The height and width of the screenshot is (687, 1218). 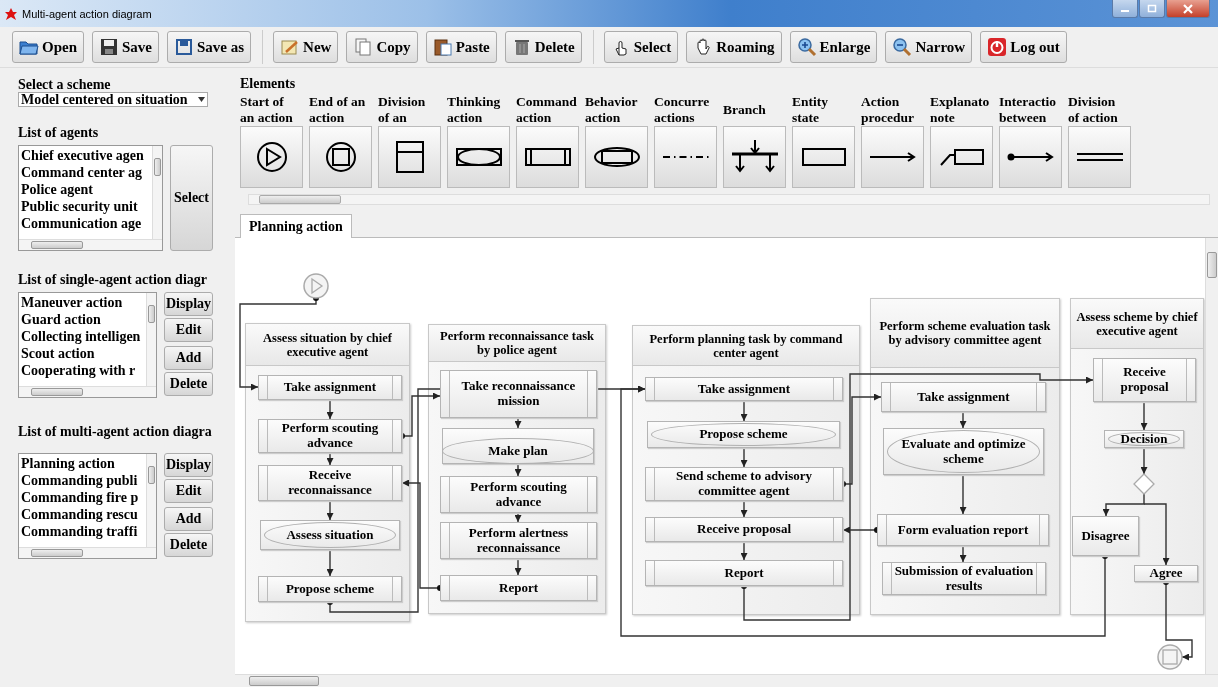 What do you see at coordinates (201, 99) in the screenshot?
I see `caret-icon` at bounding box center [201, 99].